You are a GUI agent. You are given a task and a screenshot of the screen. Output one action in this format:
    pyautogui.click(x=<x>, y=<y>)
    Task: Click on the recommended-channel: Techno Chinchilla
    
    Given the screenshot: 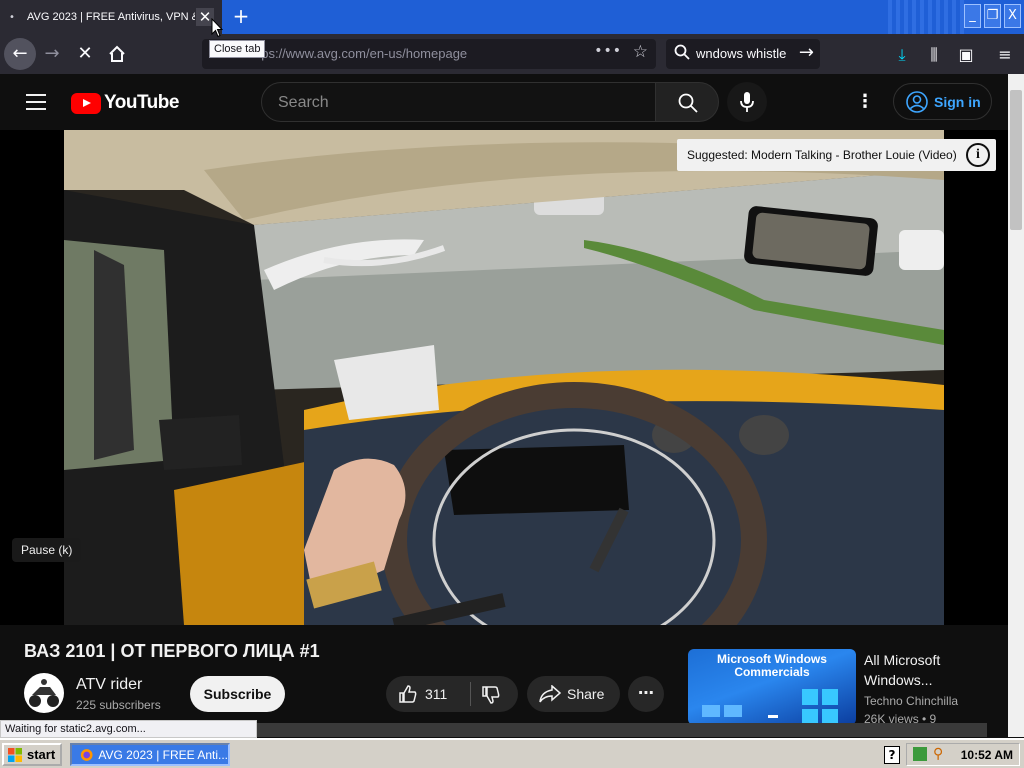 What is the action you would take?
    pyautogui.click(x=911, y=701)
    